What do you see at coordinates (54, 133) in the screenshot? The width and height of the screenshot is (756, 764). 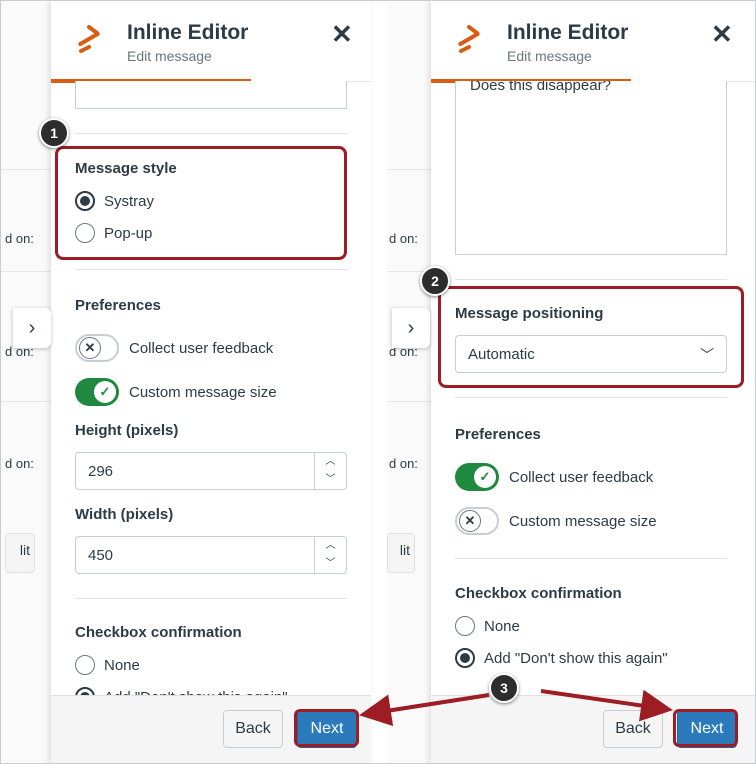 I see `callout-1: 1` at bounding box center [54, 133].